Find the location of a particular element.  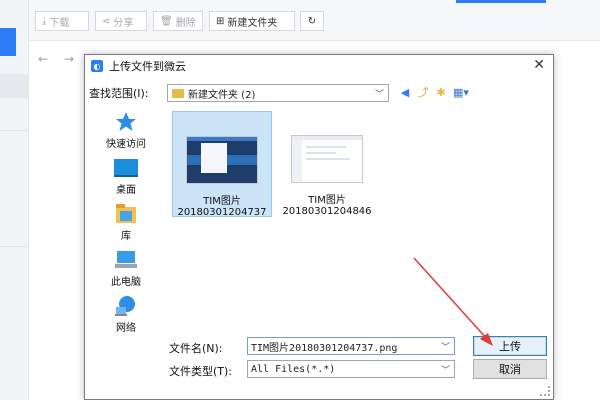

annotation-arrow is located at coordinates (453, 301).